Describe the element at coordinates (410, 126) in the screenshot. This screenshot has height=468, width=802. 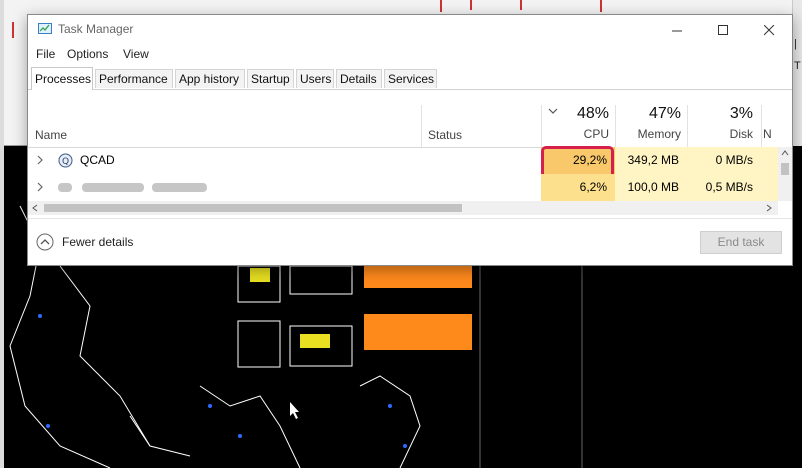
I see `process-table-header: Name Status 48% CPU 47% Memory 3% Disk N` at that location.